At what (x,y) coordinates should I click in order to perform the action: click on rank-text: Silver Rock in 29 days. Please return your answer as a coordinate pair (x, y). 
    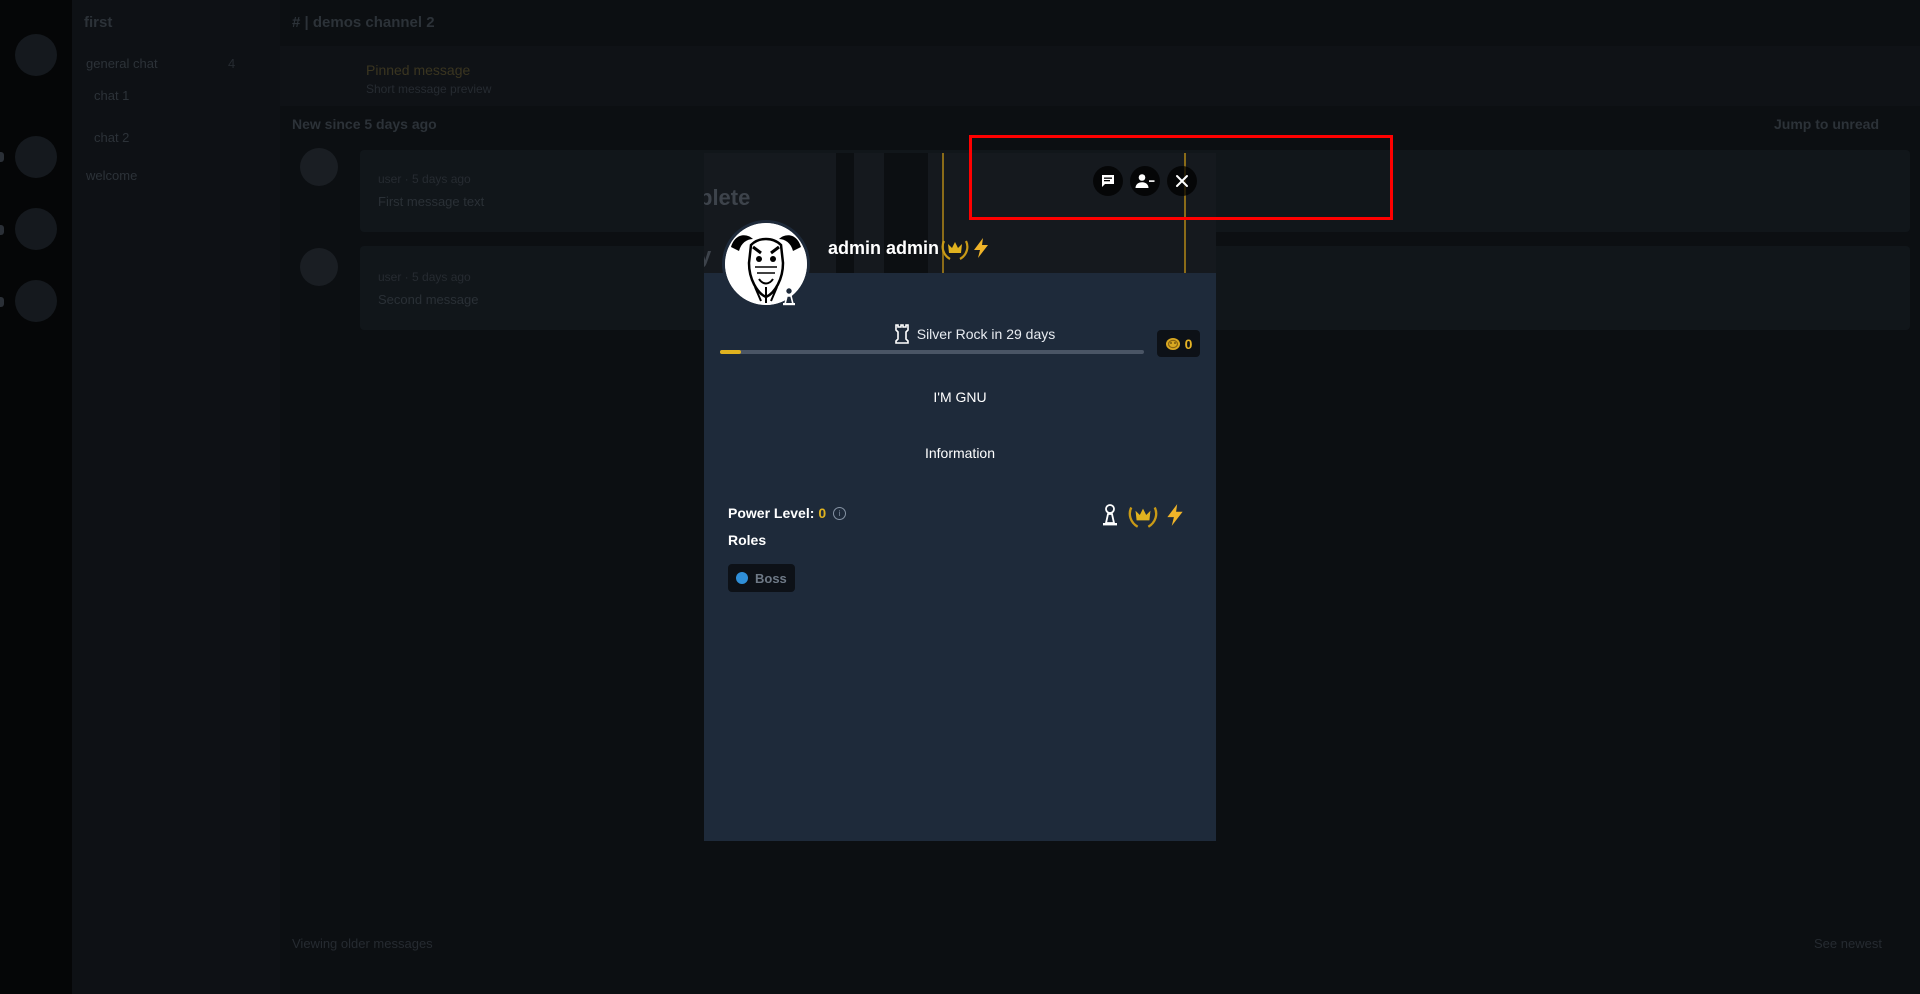
    Looking at the image, I should click on (986, 334).